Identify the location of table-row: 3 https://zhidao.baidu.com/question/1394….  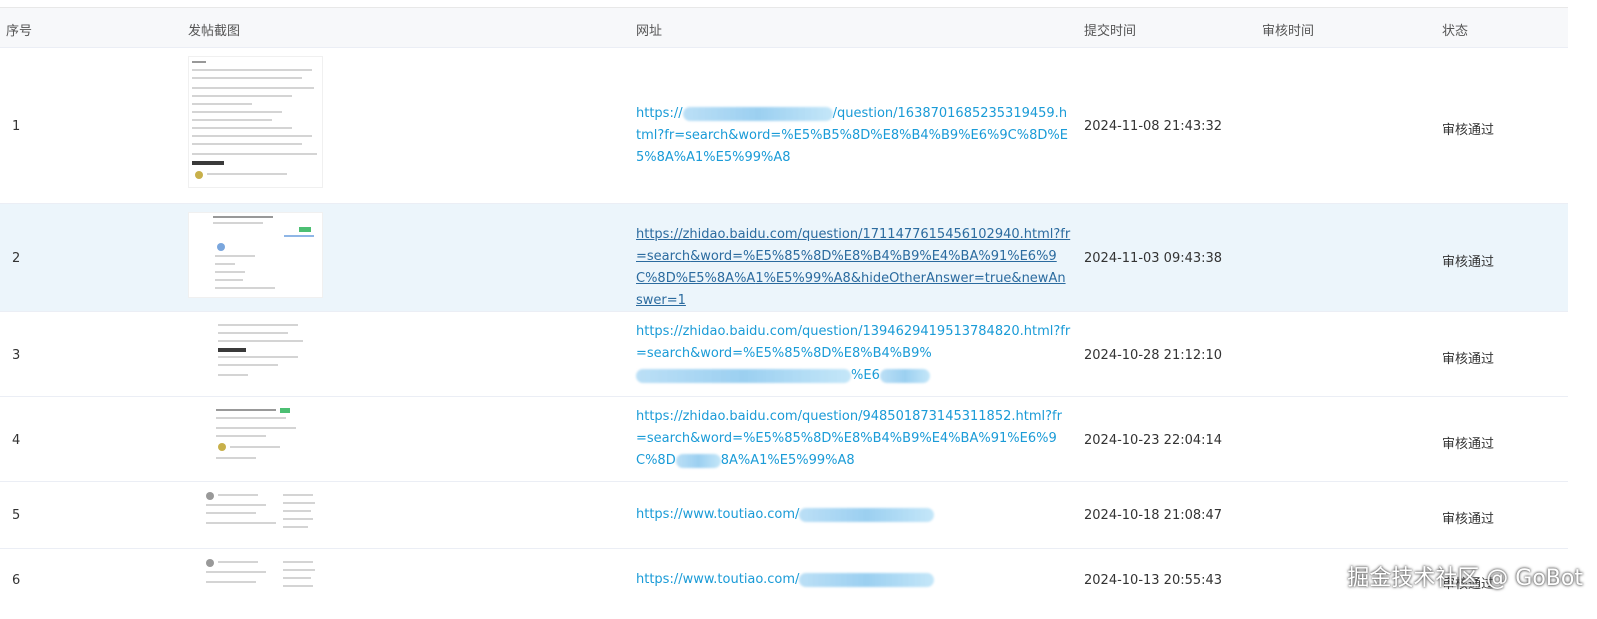
(784, 354).